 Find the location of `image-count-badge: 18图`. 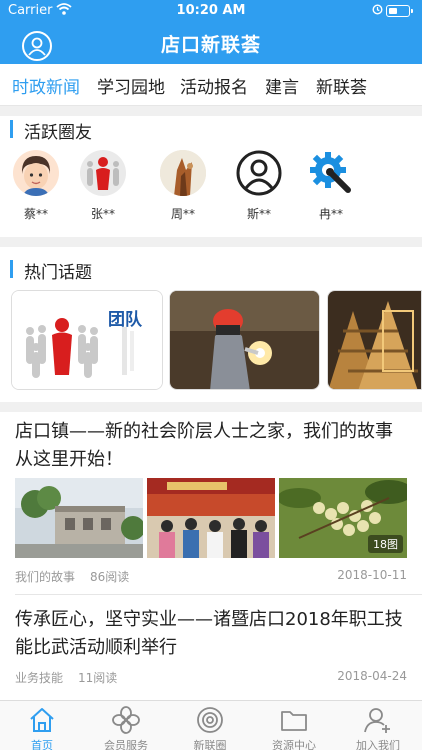

image-count-badge: 18图 is located at coordinates (385, 544).